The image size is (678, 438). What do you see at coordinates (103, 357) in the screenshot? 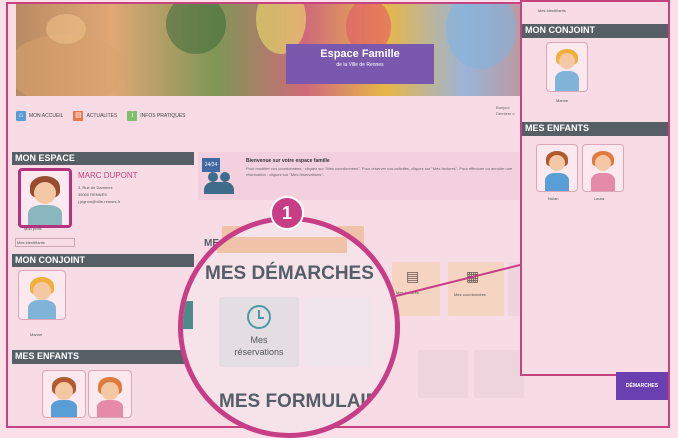
I see `mes-enfants-heading: MES ENFANTS` at bounding box center [103, 357].